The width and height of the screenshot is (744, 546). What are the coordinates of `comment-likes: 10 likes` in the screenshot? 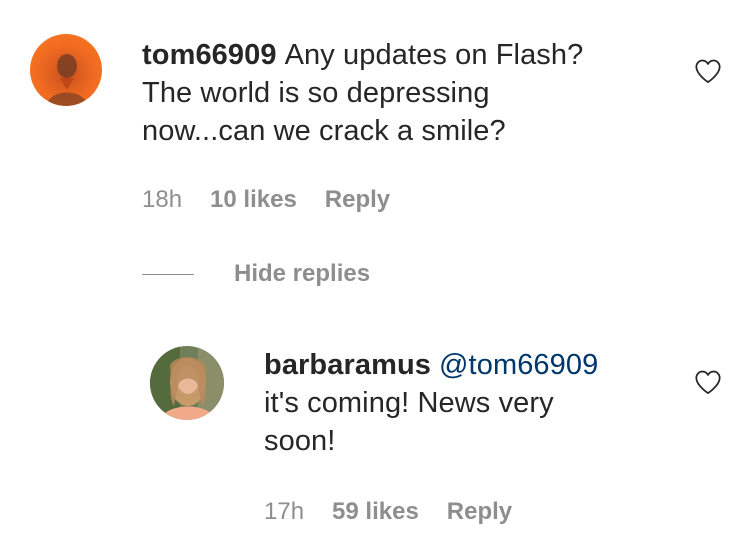 It's located at (253, 200).